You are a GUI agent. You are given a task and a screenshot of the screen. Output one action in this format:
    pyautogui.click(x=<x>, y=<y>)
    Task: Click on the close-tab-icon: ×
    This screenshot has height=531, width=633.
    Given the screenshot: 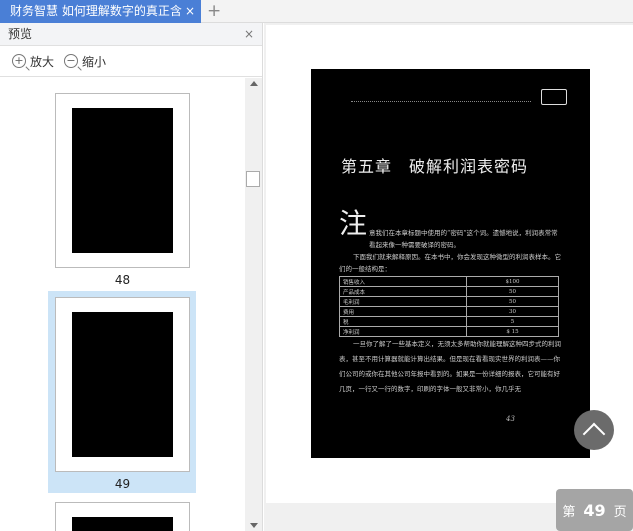 What is the action you would take?
    pyautogui.click(x=190, y=11)
    